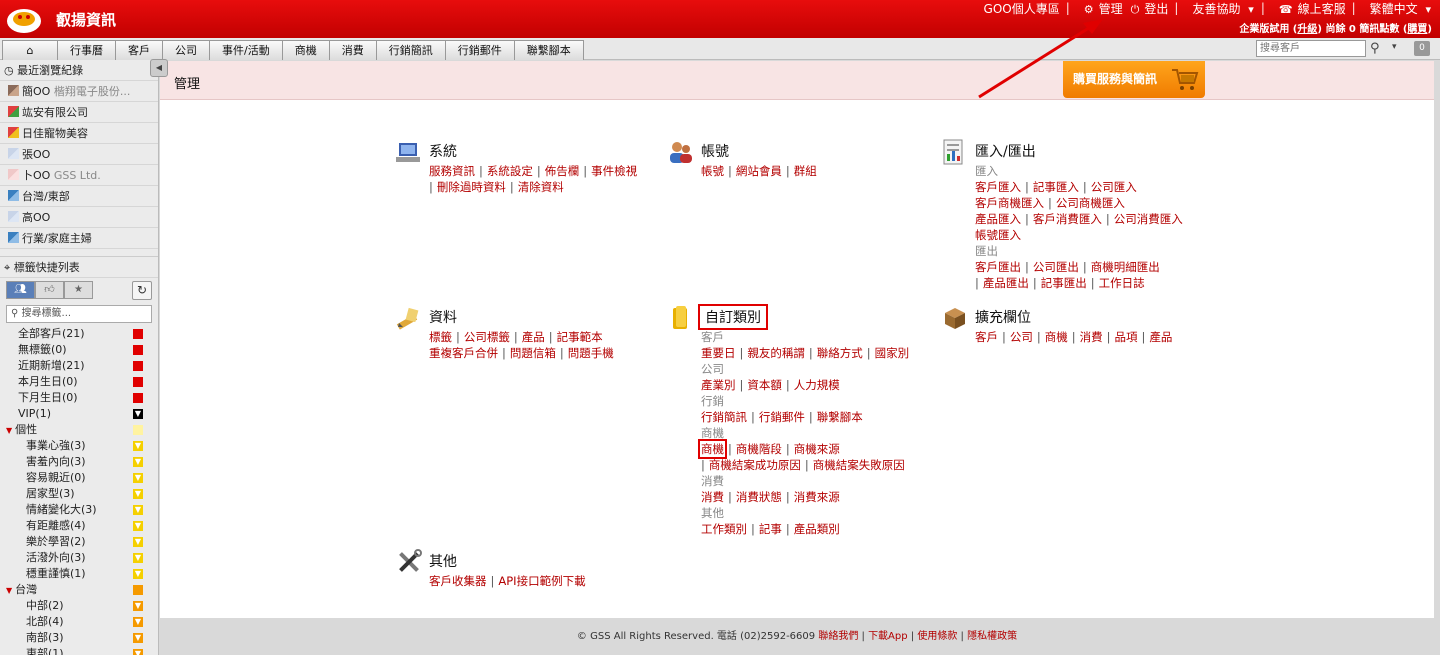 This screenshot has height=655, width=1440. Describe the element at coordinates (510, 171) in the screenshot. I see `admin-link: 系統設定` at that location.